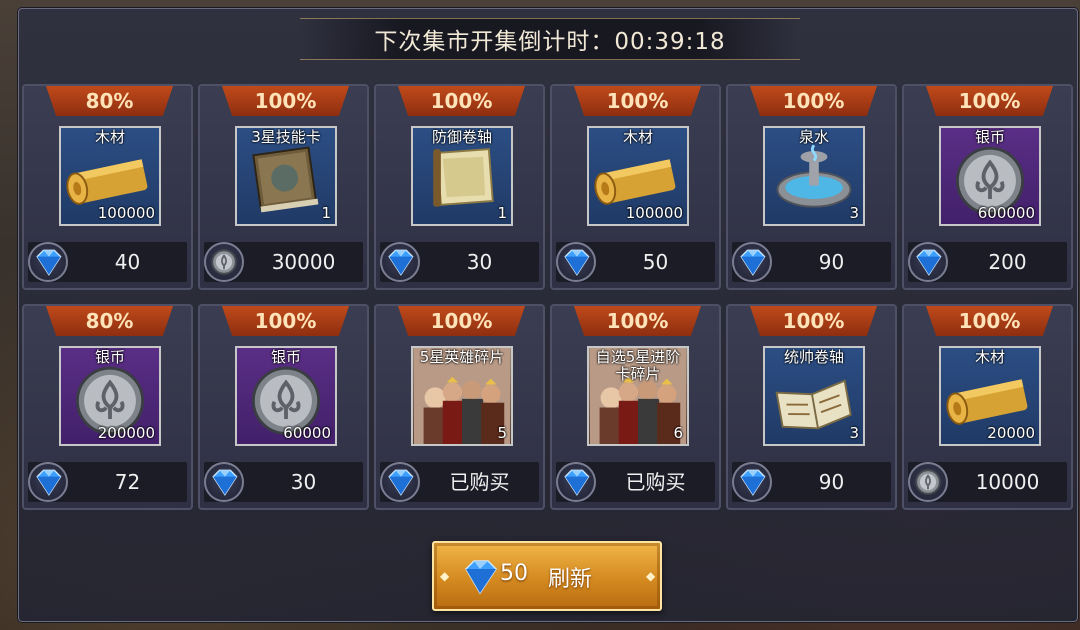  Describe the element at coordinates (1011, 433) in the screenshot. I see `item-quantity: 20000` at that location.